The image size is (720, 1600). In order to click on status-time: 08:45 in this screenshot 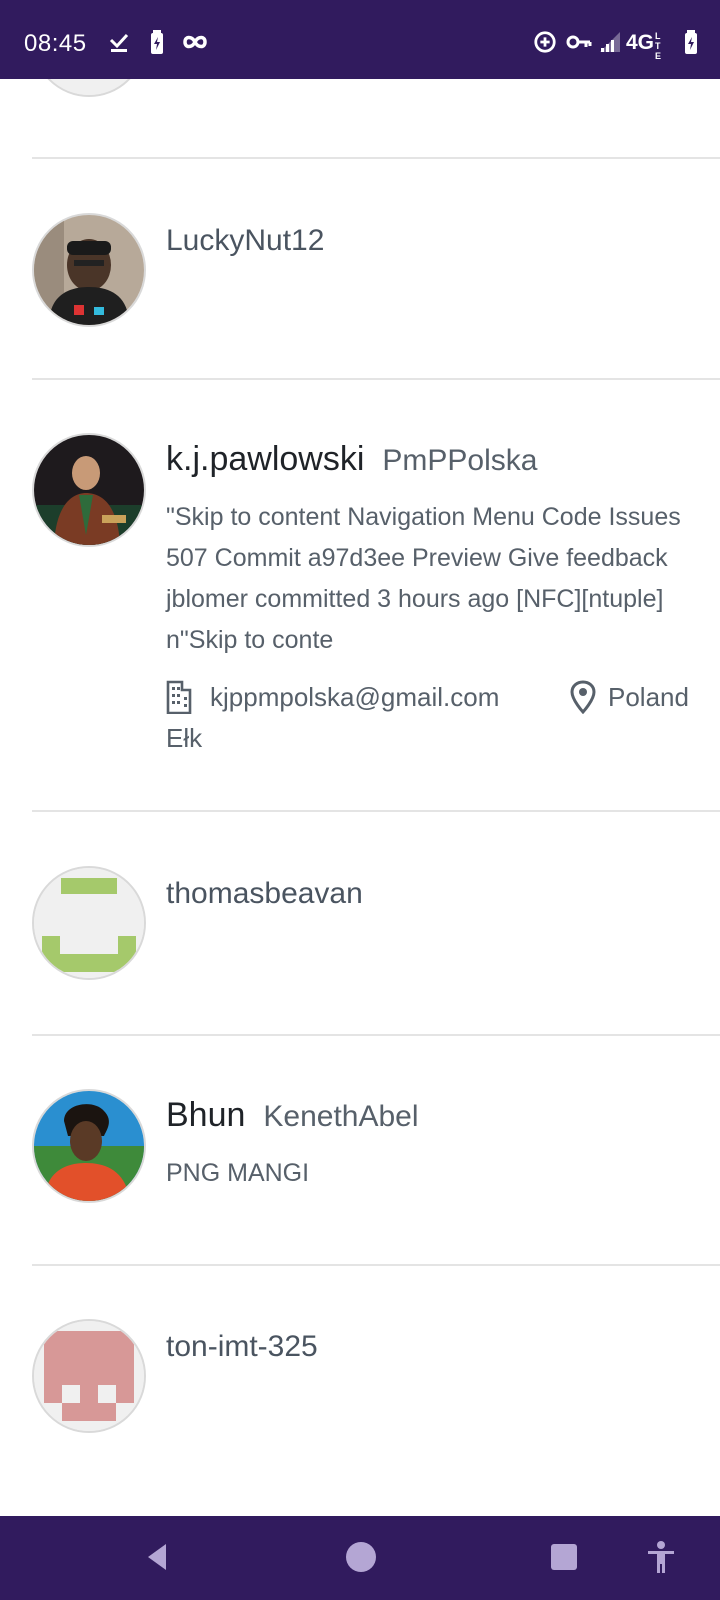, I will do `click(55, 43)`.